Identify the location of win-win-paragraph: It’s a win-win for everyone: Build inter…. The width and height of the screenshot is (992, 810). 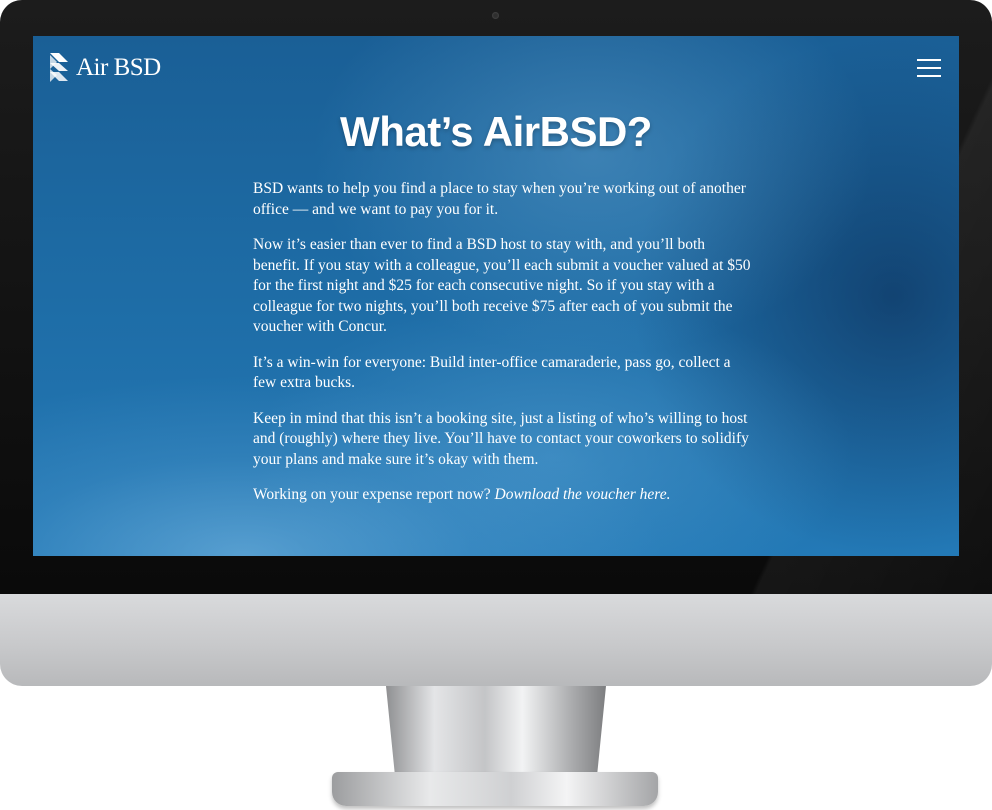
(492, 372).